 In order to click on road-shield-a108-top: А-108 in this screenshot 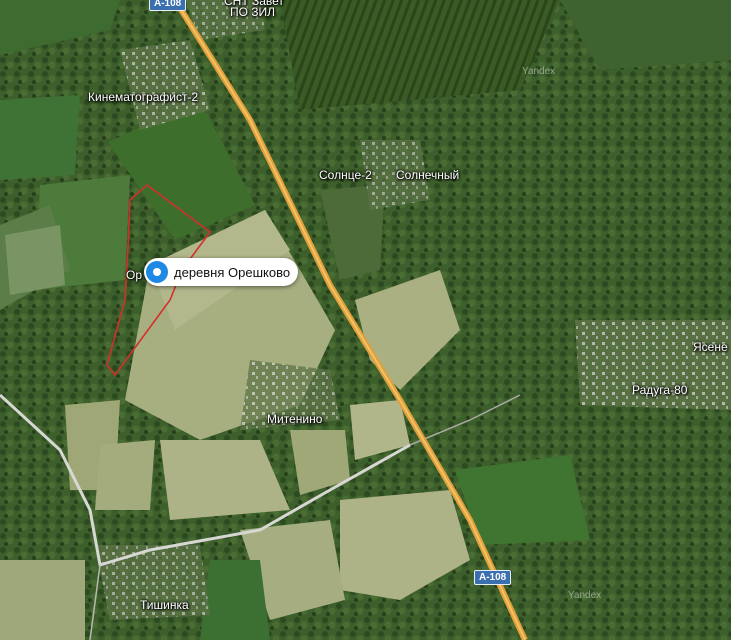, I will do `click(168, 5)`.